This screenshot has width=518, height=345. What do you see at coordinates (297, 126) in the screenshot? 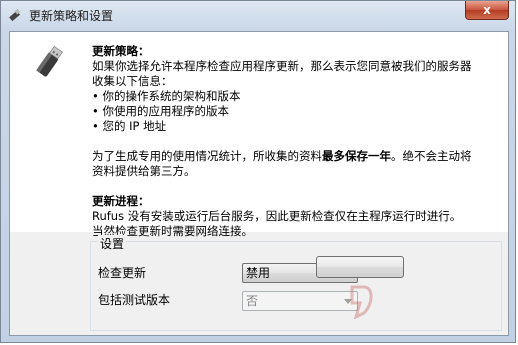
I see `policy-bullet: 您的 IP 地址` at bounding box center [297, 126].